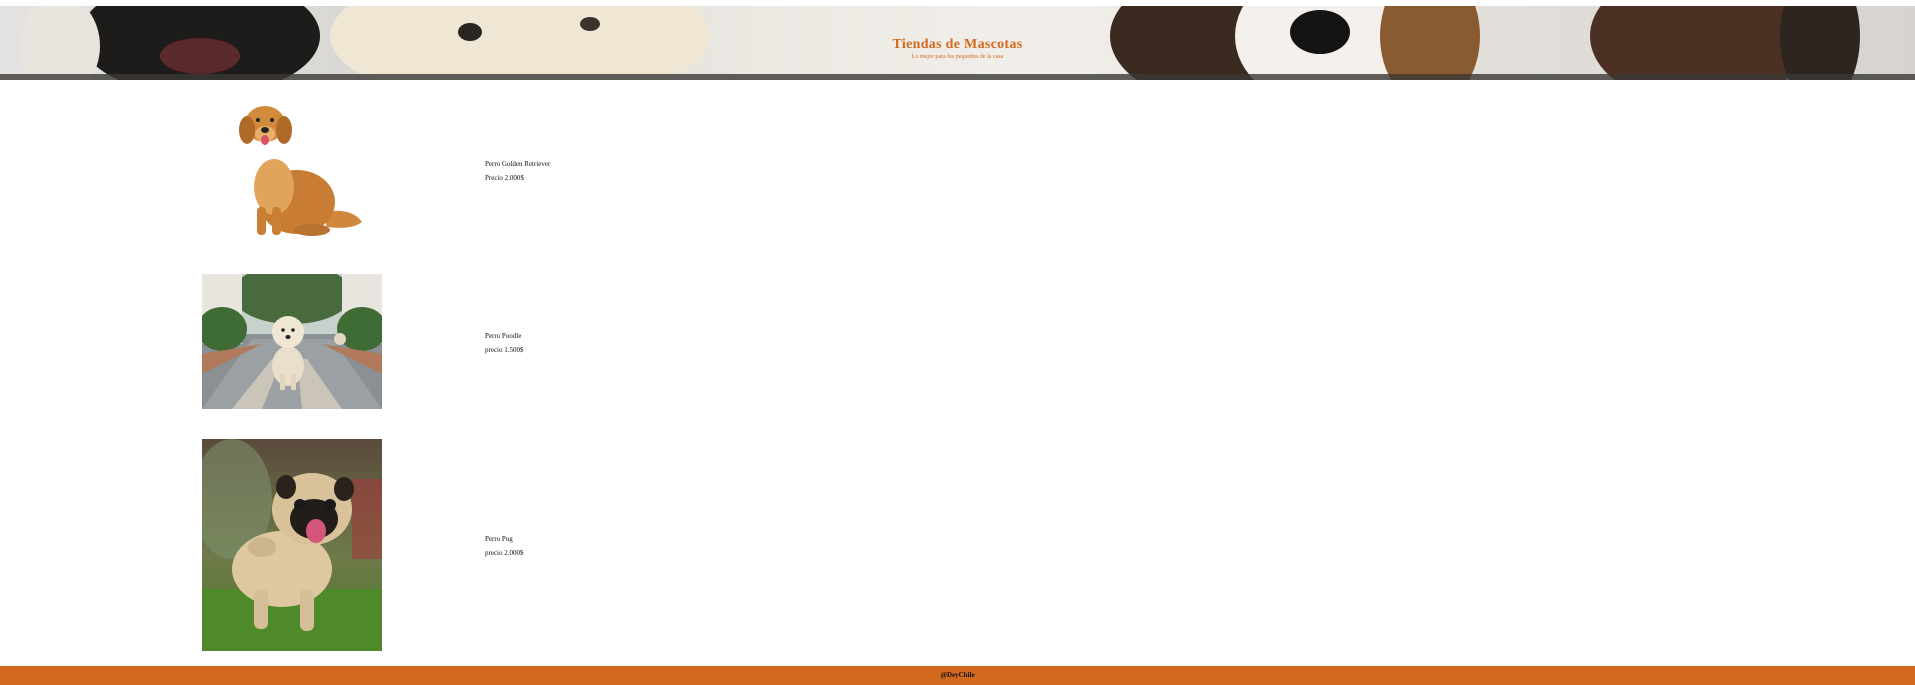  I want to click on product-name: Perro Golden Retriever, so click(518, 164).